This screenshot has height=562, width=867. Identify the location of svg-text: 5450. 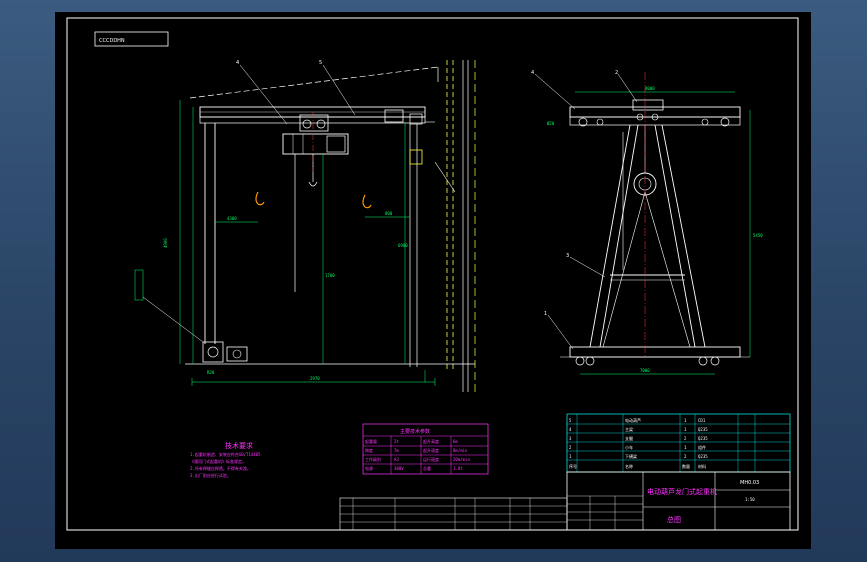
(758, 235).